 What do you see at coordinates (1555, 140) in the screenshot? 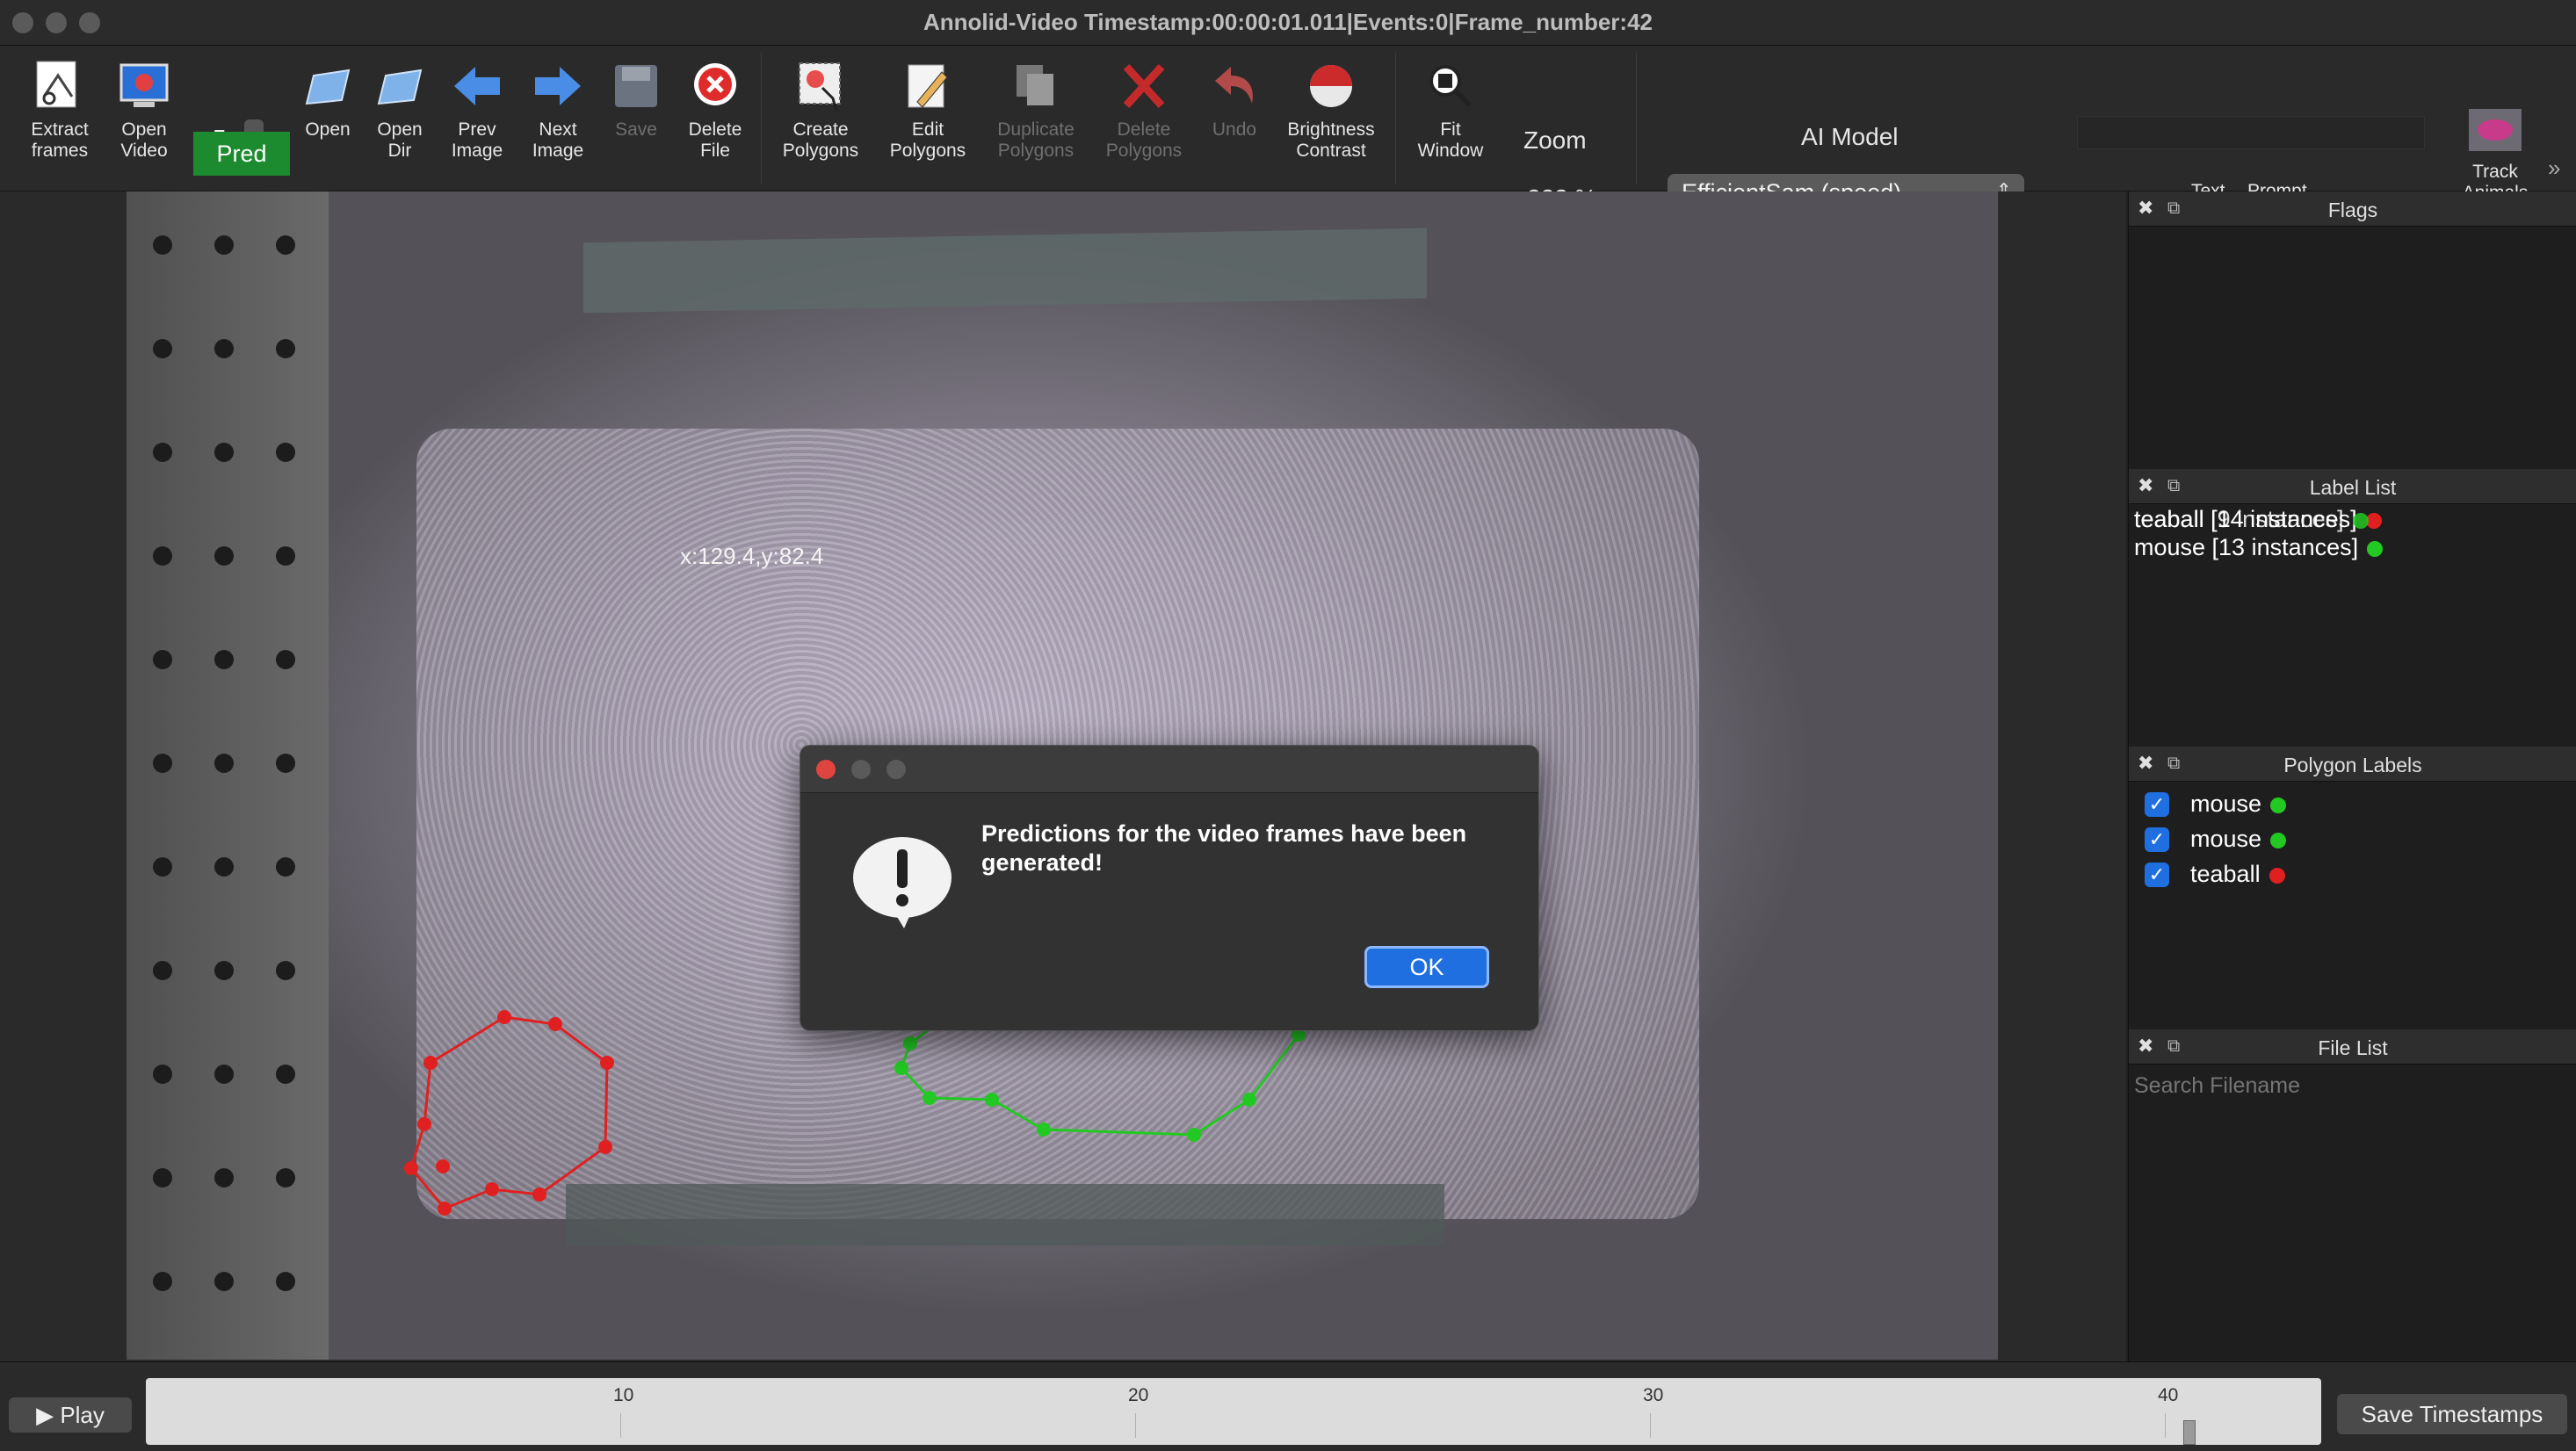
I see `zoom-label: Zoom` at bounding box center [1555, 140].